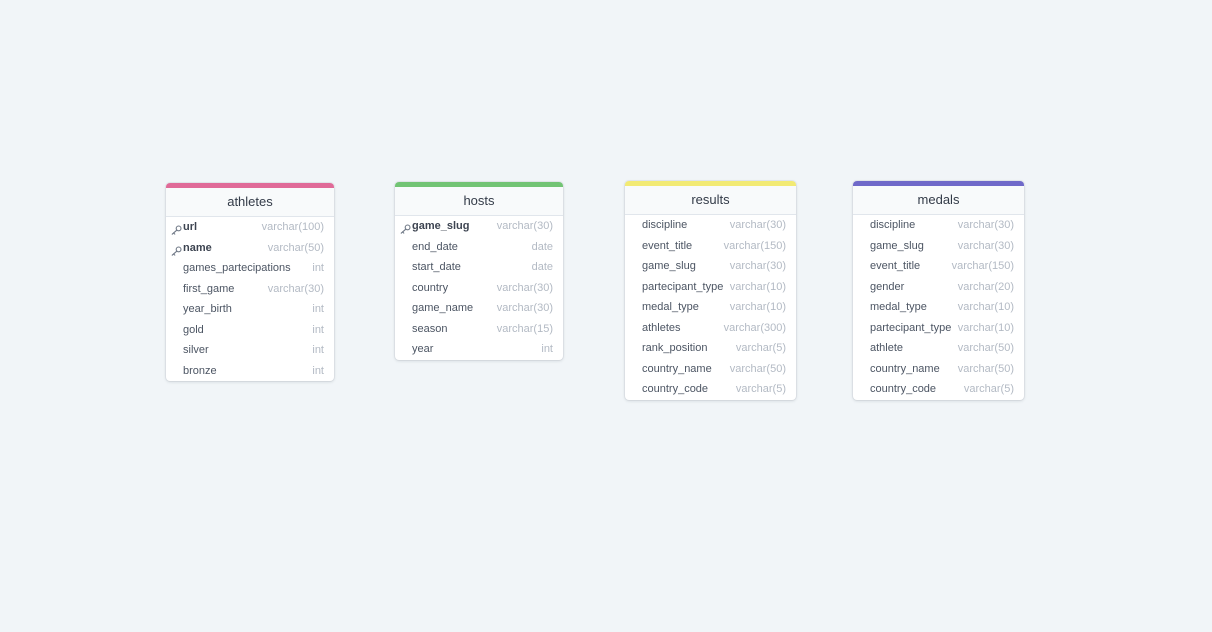  Describe the element at coordinates (430, 328) in the screenshot. I see `column-name: season` at that location.